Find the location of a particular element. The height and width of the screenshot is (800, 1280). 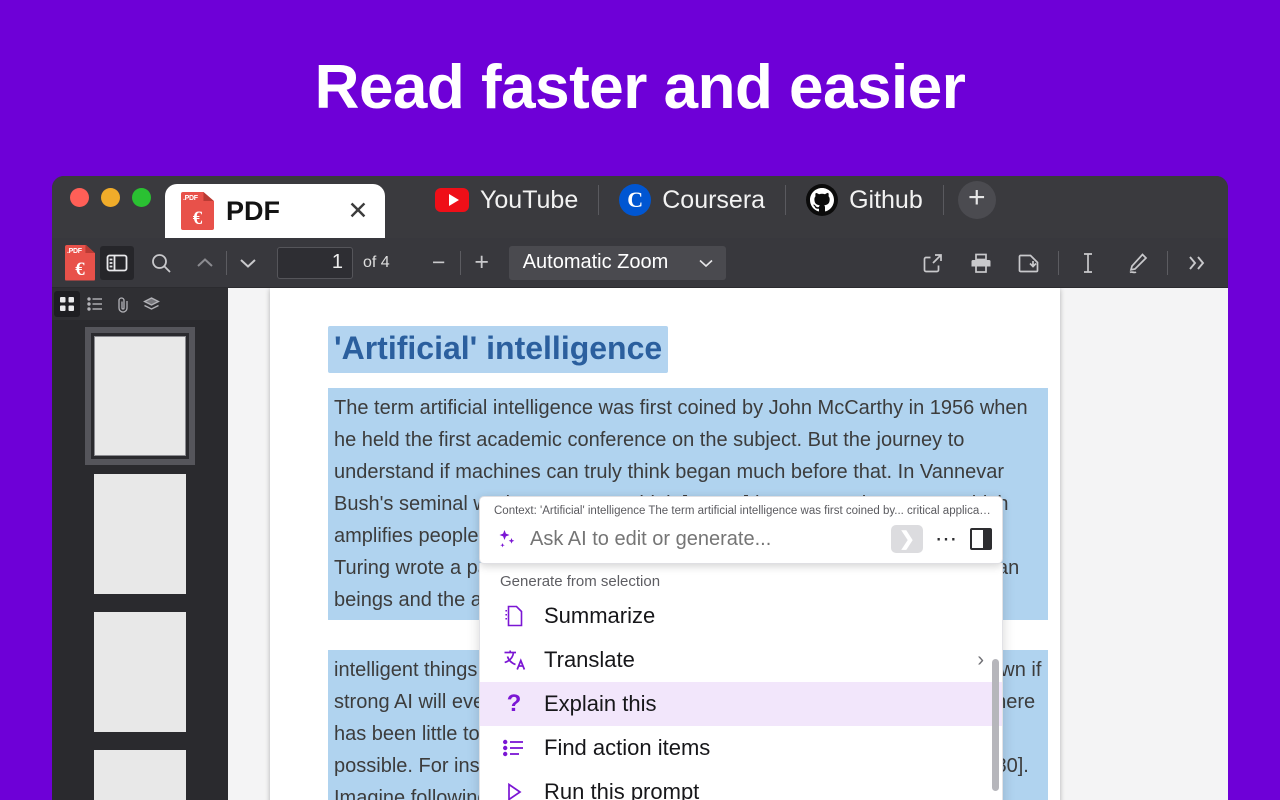

menu-item-summarize: Summarize is located at coordinates (741, 616).